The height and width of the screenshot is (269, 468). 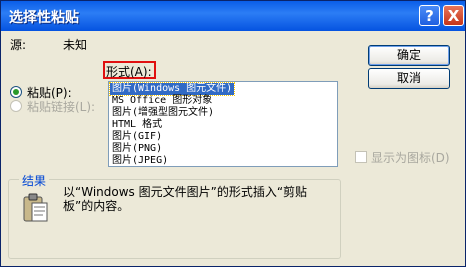 I want to click on result-title: 结果, so click(x=34, y=180).